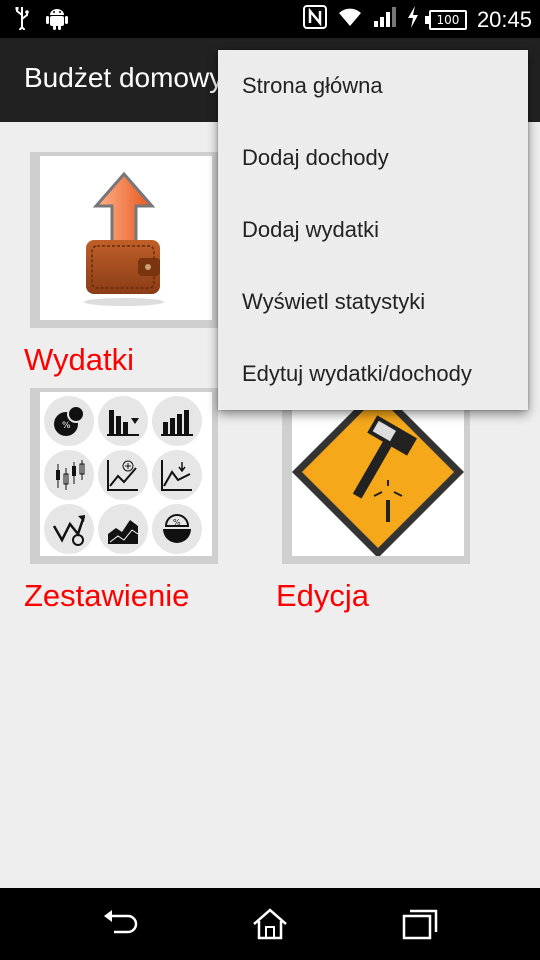 Image resolution: width=540 pixels, height=960 pixels. Describe the element at coordinates (373, 374) in the screenshot. I see `menu-item-edytuj: Edytuj wydatki/dochody` at that location.